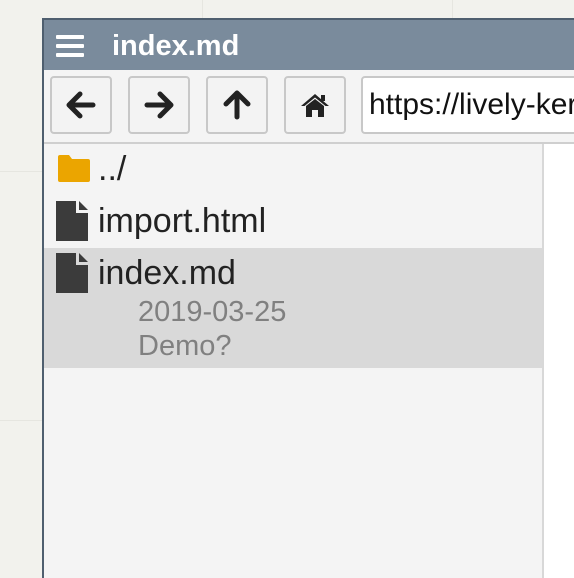 The height and width of the screenshot is (578, 574). Describe the element at coordinates (74, 168) in the screenshot. I see `folder-icon` at that location.